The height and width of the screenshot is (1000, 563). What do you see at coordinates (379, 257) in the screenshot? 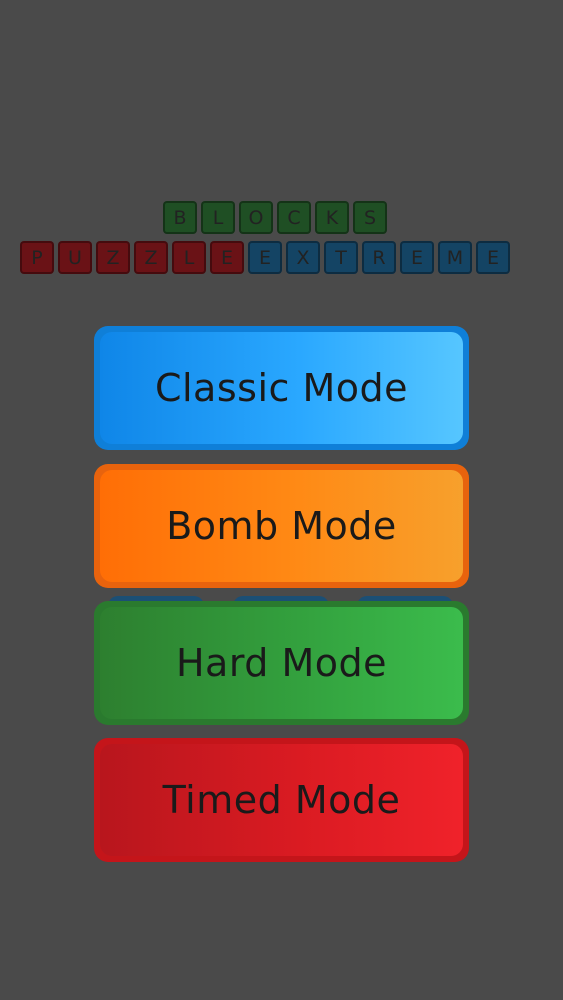
I see `title-tile: R` at bounding box center [379, 257].